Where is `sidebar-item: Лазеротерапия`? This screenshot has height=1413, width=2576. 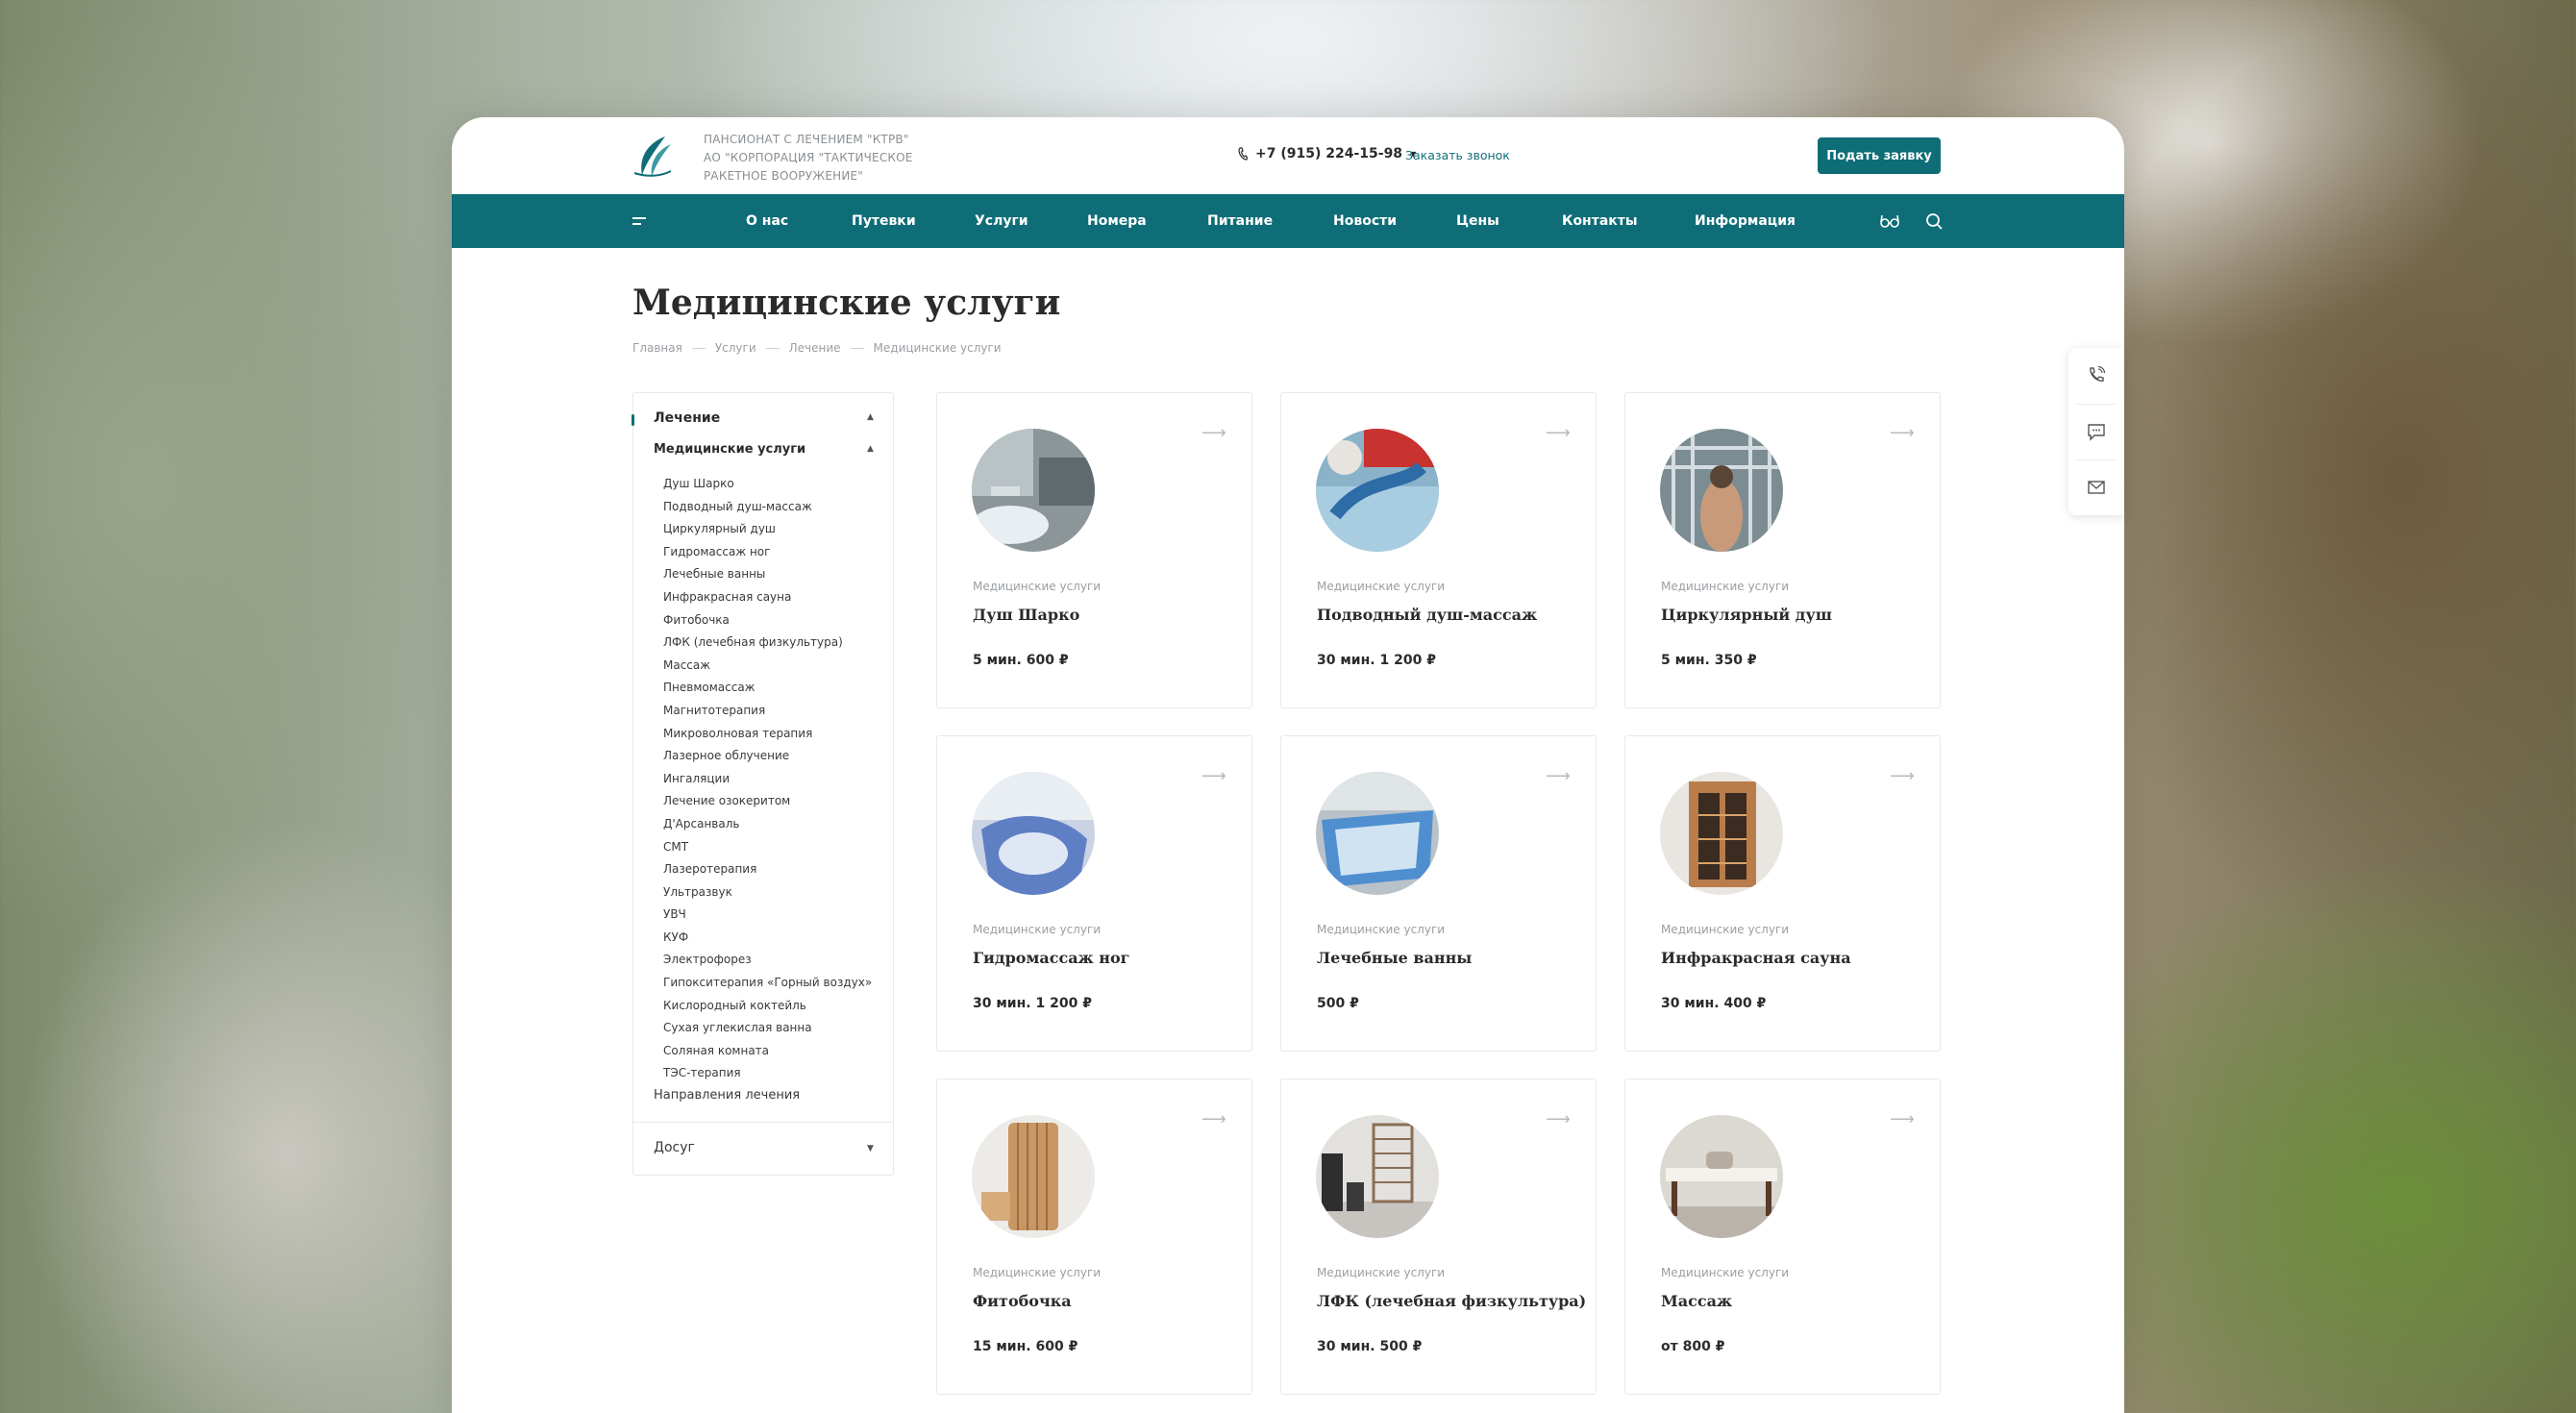 sidebar-item: Лазеротерапия is located at coordinates (768, 869).